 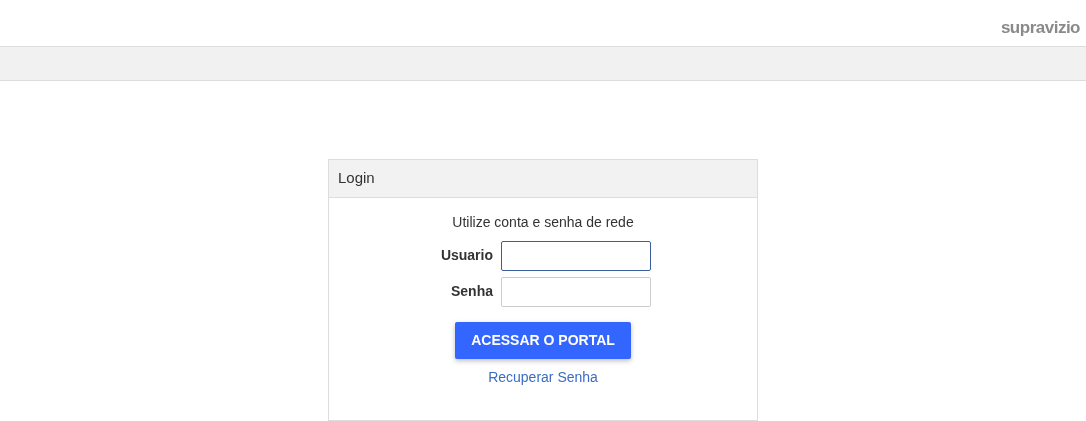 I want to click on logo: supravizio, so click(x=1040, y=27).